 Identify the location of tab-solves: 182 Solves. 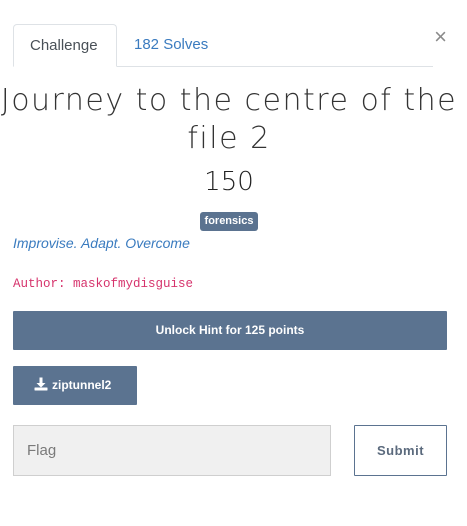
(171, 44).